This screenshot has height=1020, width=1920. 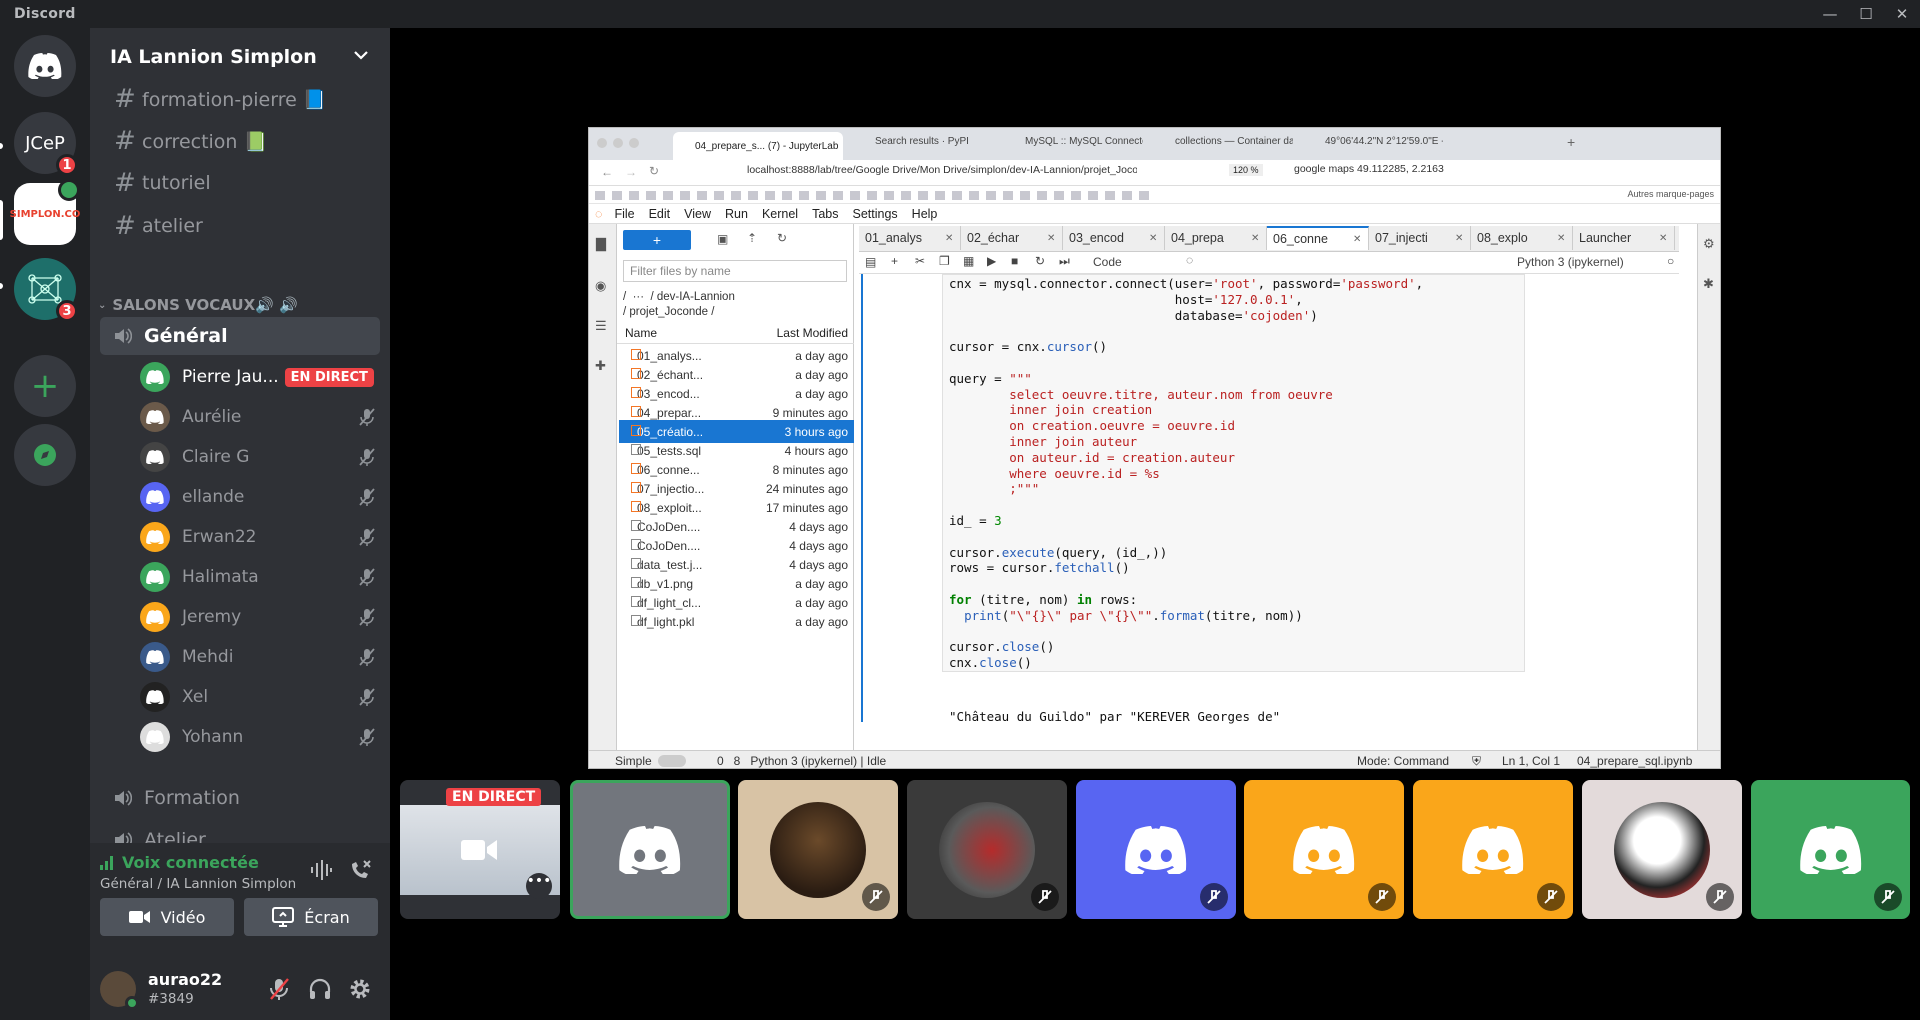 What do you see at coordinates (258, 497) in the screenshot?
I see `voice-user: ellande` at bounding box center [258, 497].